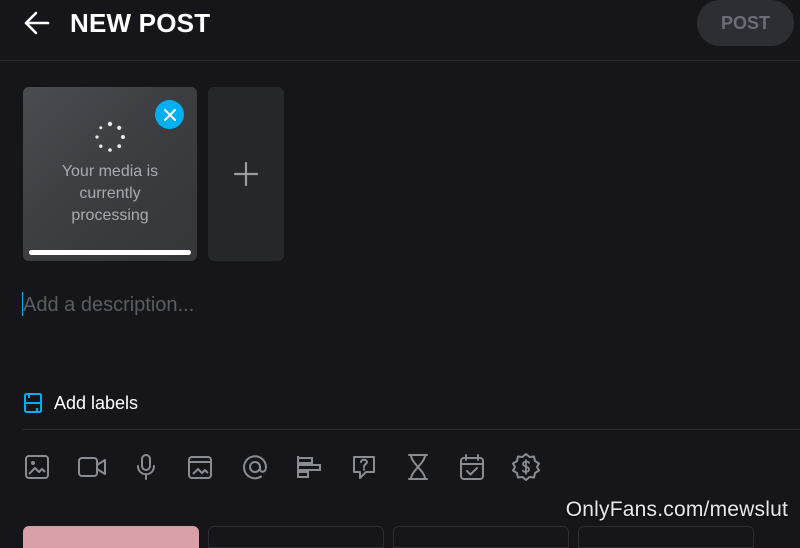 Image resolution: width=800 pixels, height=548 pixels. Describe the element at coordinates (745, 23) in the screenshot. I see `post-button: POST` at that location.